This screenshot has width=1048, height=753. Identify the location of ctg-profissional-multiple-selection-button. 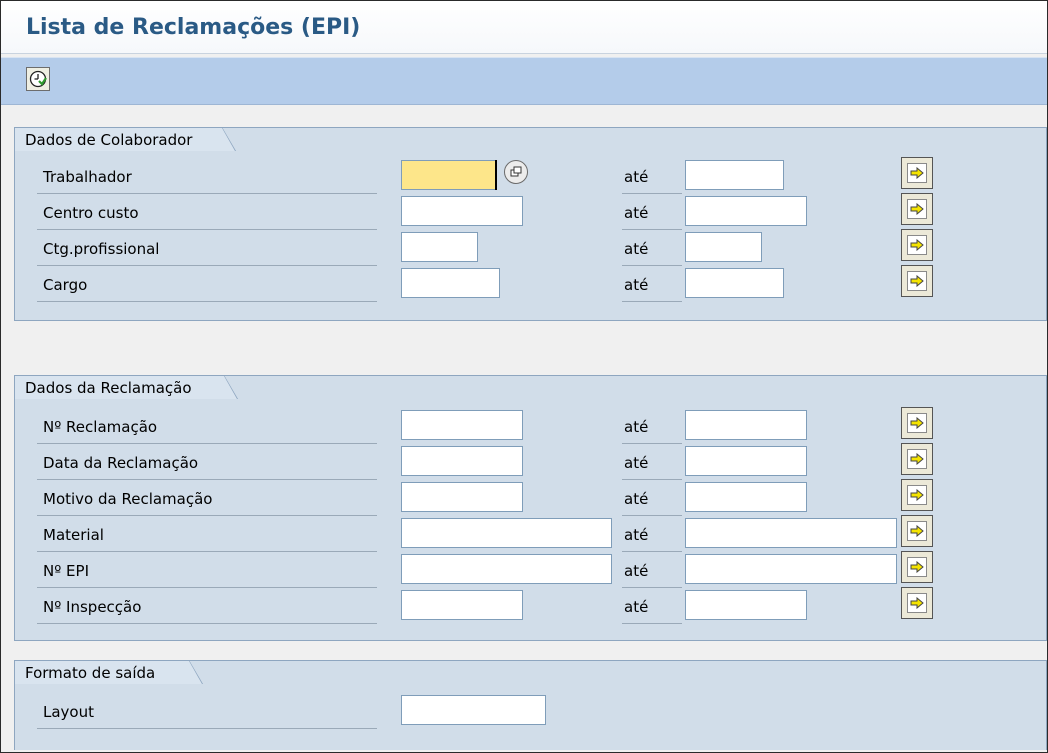
(917, 245).